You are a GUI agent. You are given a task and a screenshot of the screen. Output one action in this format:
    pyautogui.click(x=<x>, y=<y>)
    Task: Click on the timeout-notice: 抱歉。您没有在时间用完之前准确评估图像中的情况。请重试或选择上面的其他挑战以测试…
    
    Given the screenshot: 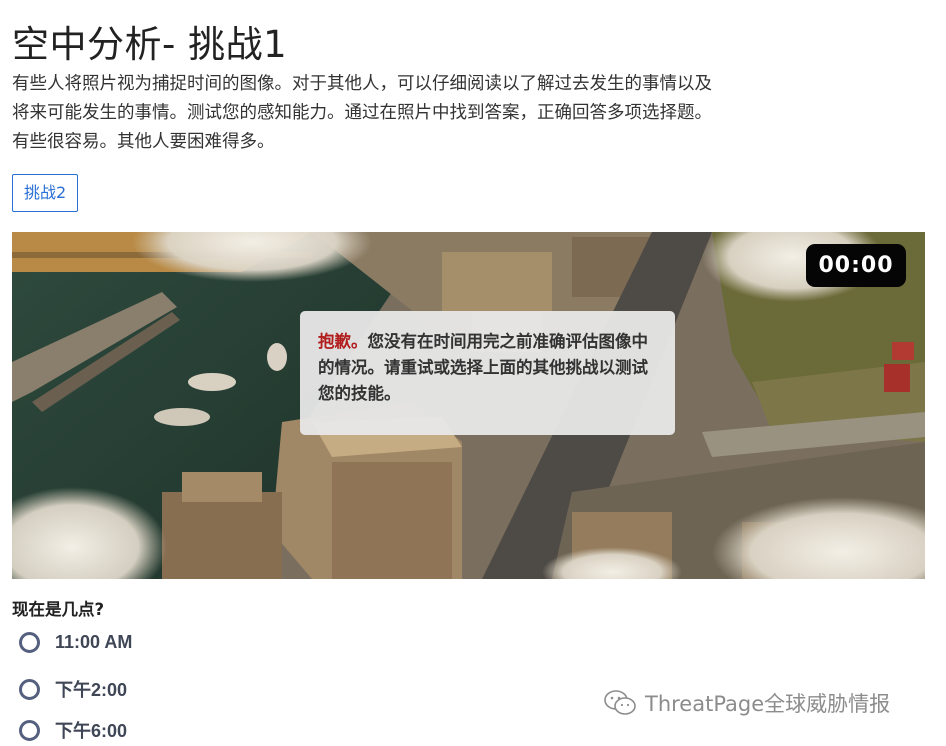 What is the action you would take?
    pyautogui.click(x=487, y=373)
    